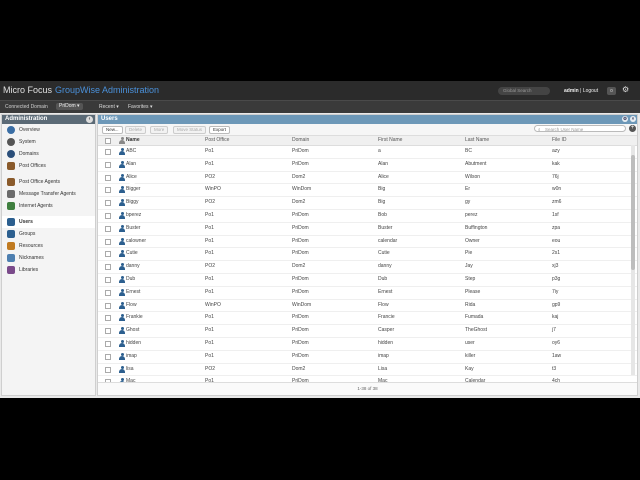 Image resolution: width=640 pixels, height=480 pixels. I want to click on table-row: Buster Po1 PriDom Buster Buffington zpa, so click(367, 229).